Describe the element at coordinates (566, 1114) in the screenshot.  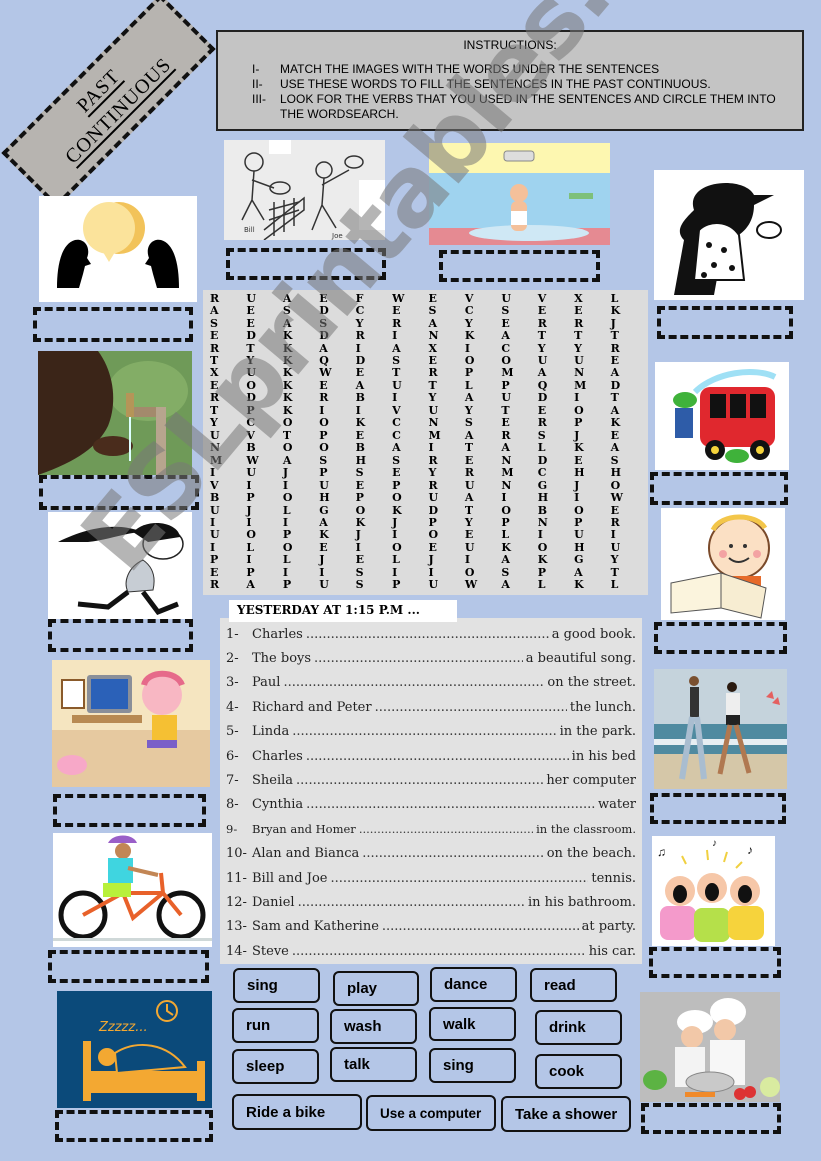
I see `word-bank-item: Take a shower` at that location.